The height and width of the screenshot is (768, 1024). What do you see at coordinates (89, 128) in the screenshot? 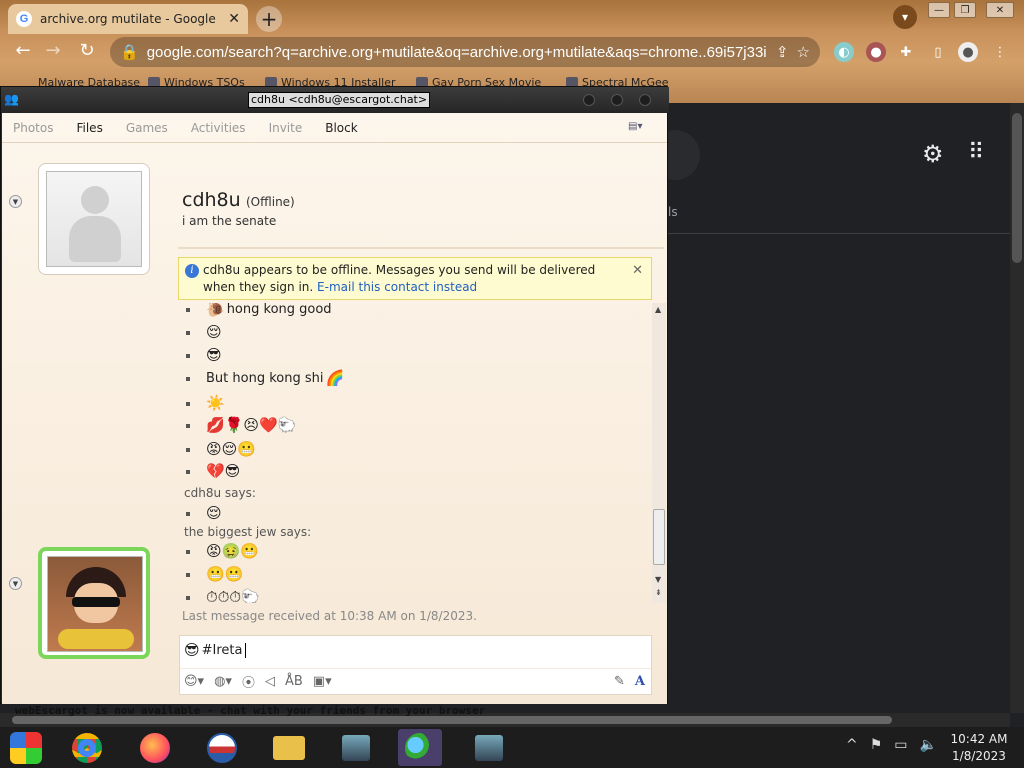
I see `menu-files: Files` at bounding box center [89, 128].